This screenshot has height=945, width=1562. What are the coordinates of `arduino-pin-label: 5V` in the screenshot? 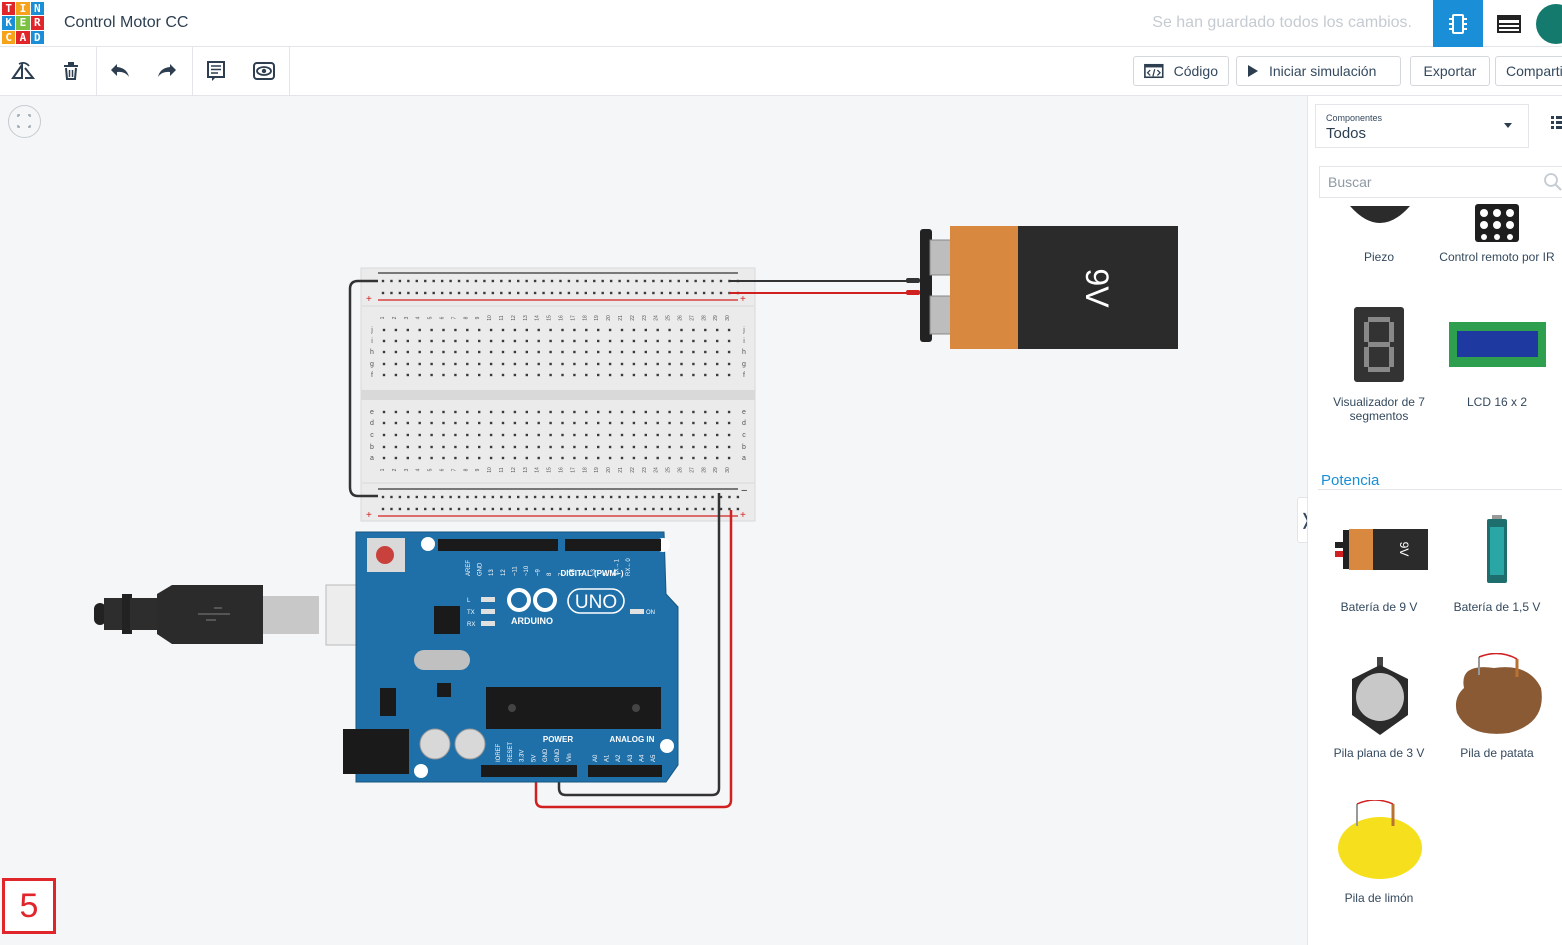 It's located at (534, 758).